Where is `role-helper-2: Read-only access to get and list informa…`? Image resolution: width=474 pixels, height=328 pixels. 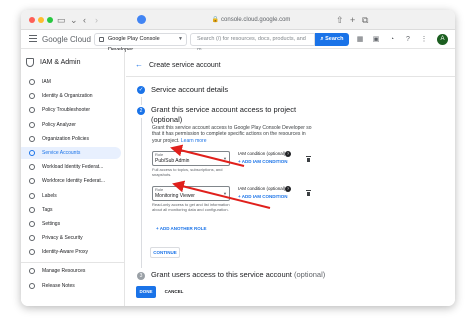
role-helper-2: Read-only access to get and list informa… is located at coordinates (191, 207).